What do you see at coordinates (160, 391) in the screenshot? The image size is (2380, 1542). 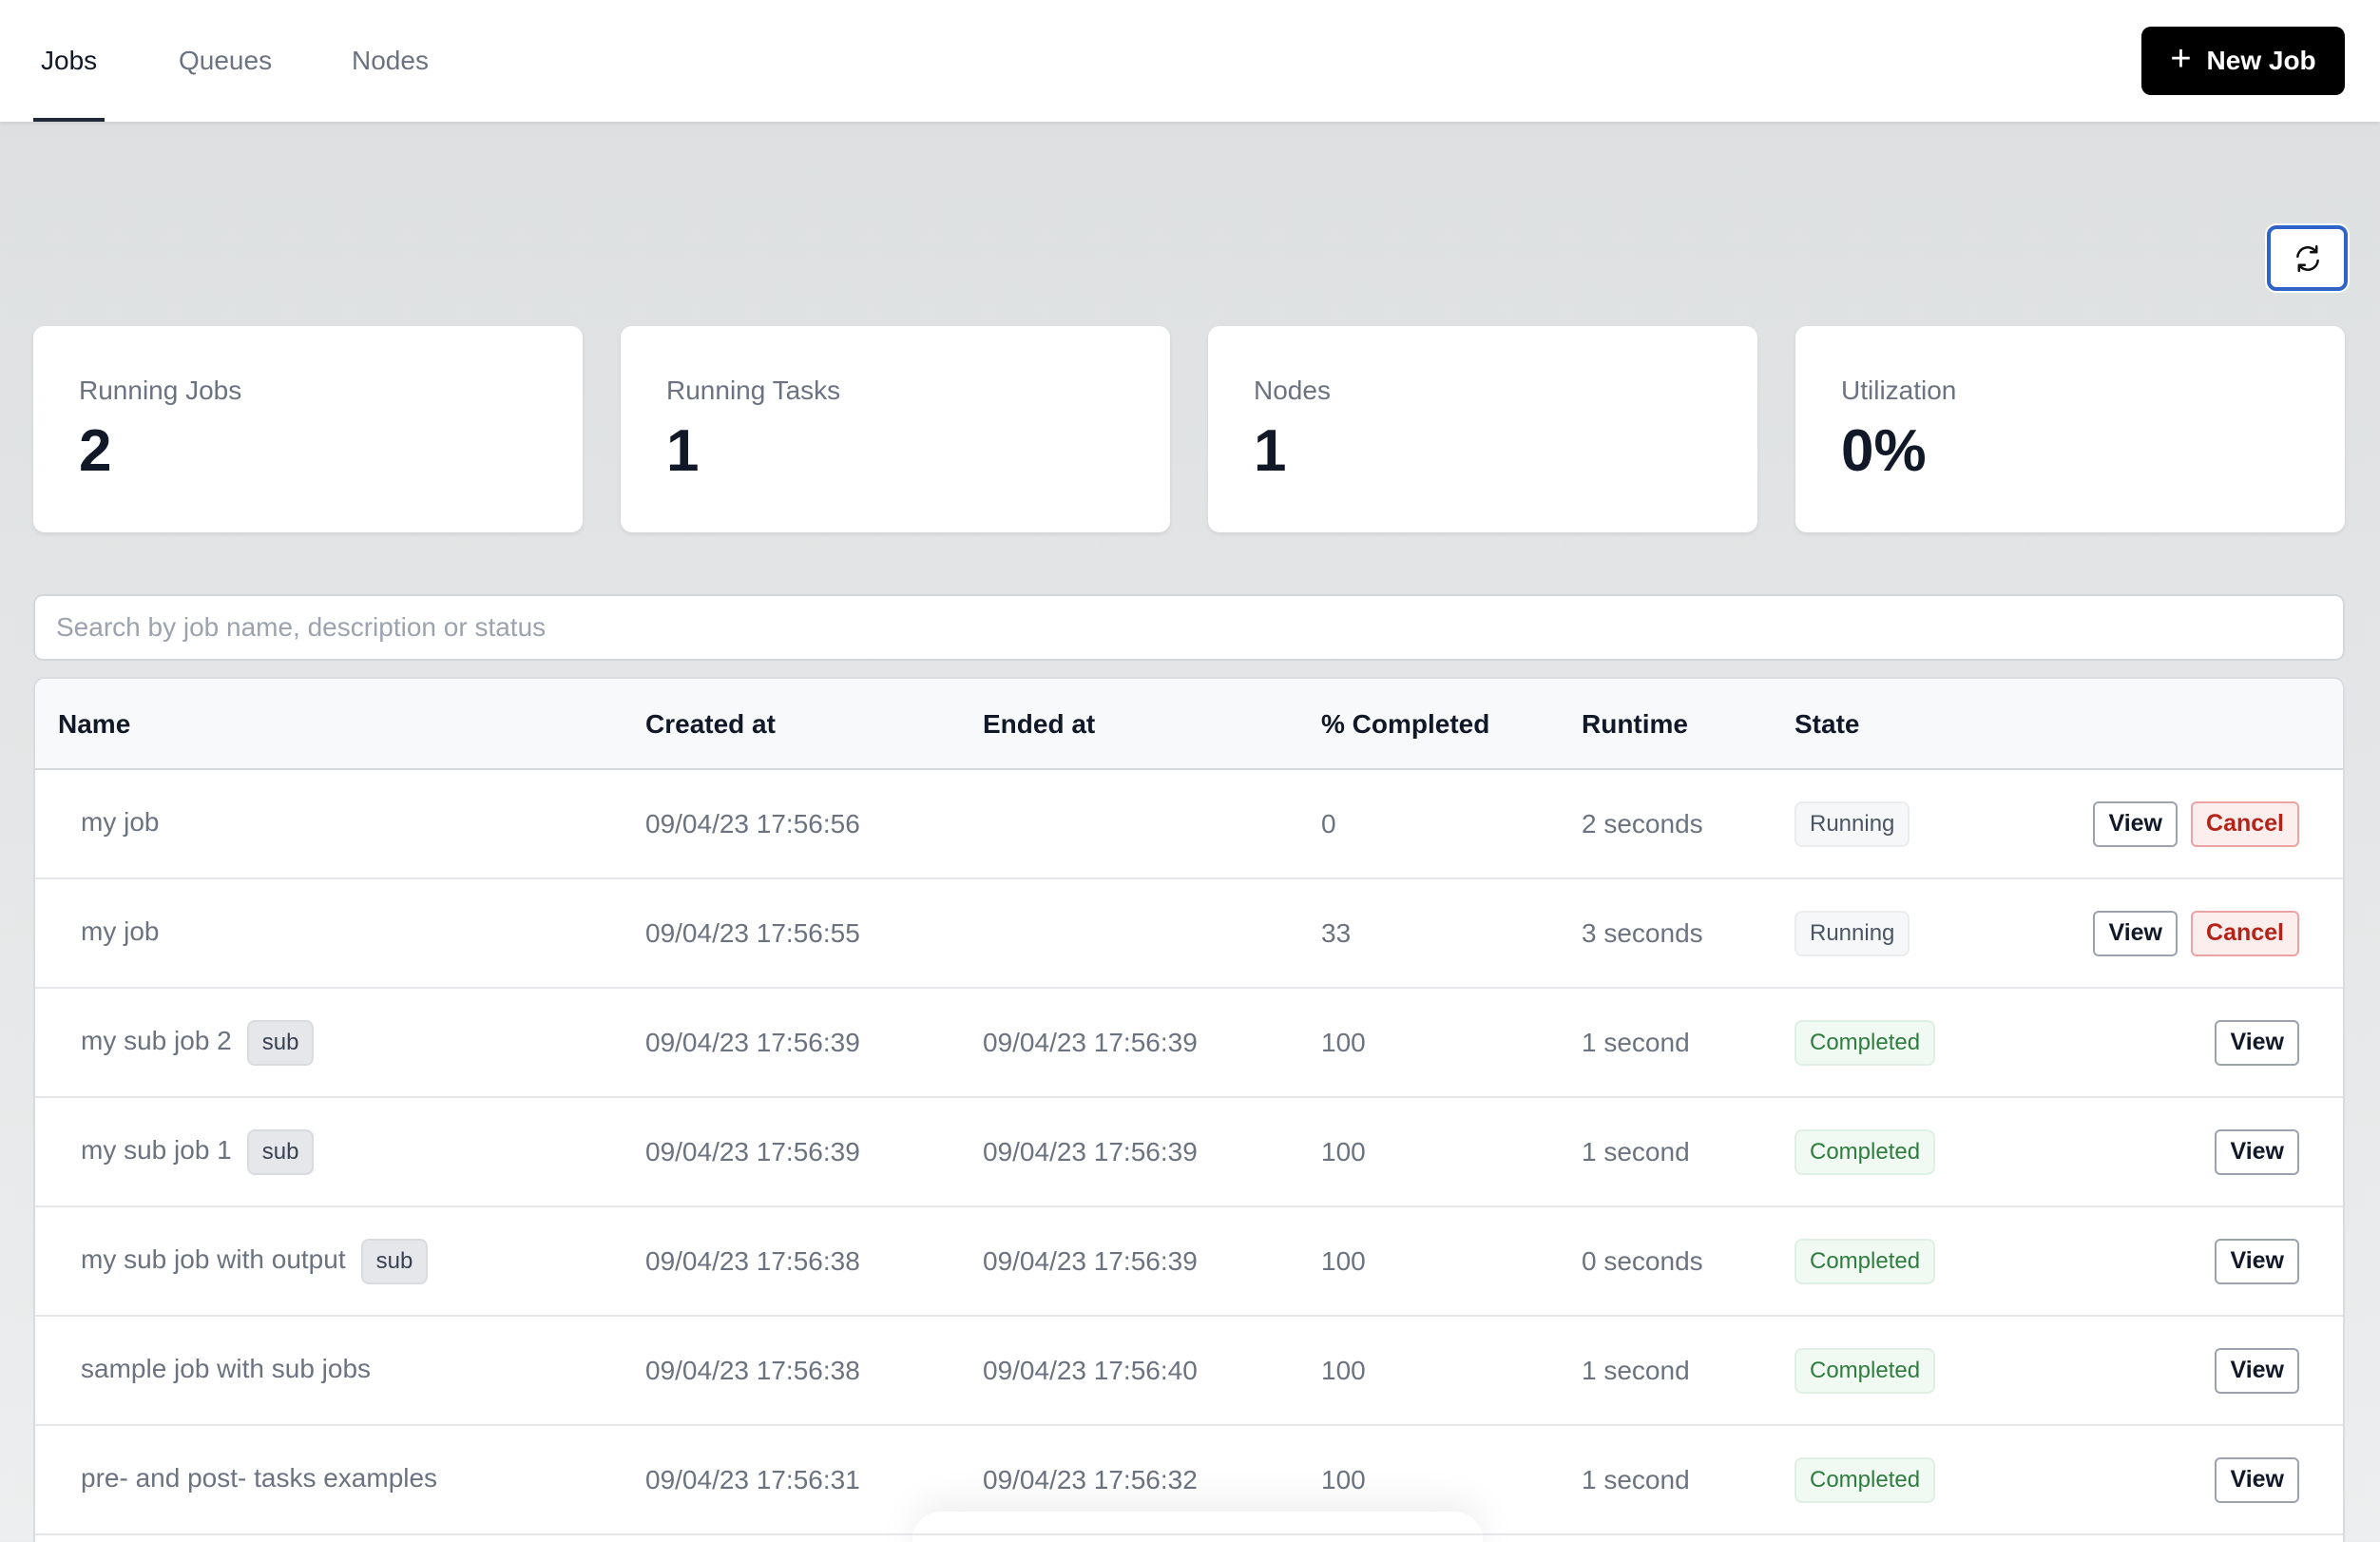 I see `stat-label: Running Jobs` at bounding box center [160, 391].